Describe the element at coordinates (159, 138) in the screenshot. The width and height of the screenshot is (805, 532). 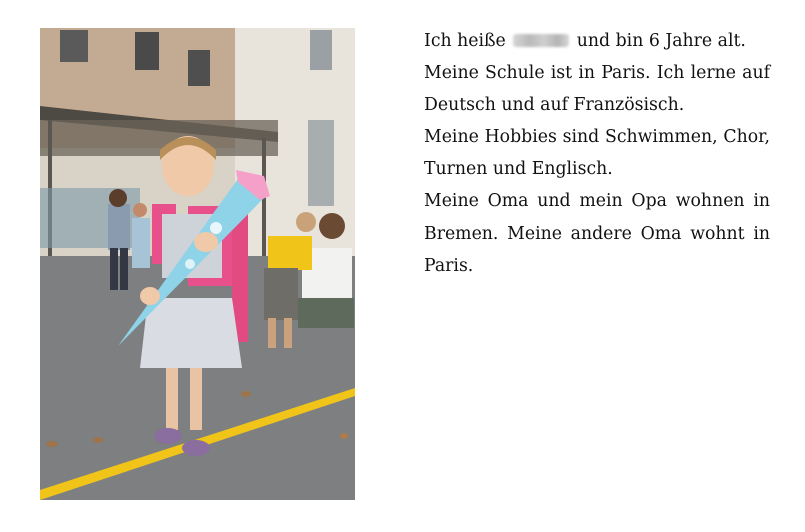
I see `canopy-structure` at that location.